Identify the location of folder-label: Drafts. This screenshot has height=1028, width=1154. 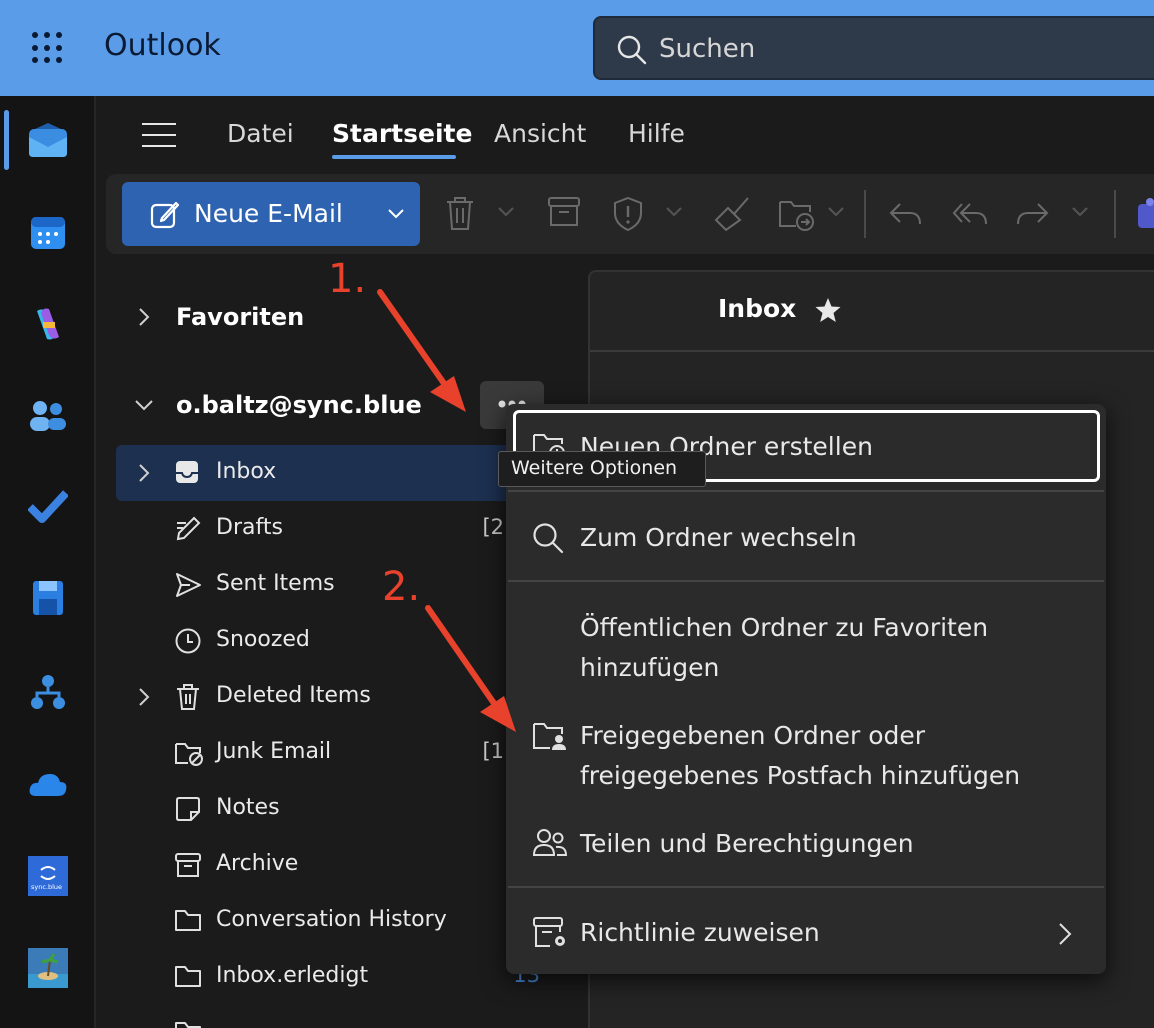
(249, 527).